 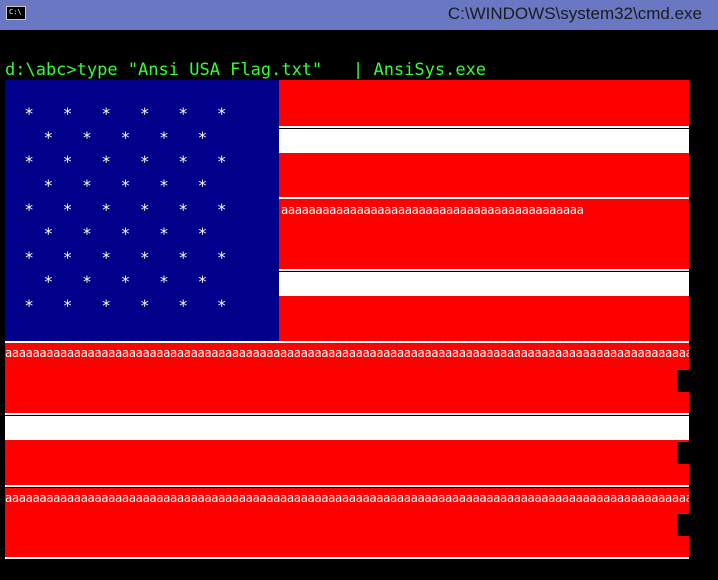 I want to click on title-bar: C:\ C:\WINDOWS\system32\cmd.exe, so click(x=359, y=15).